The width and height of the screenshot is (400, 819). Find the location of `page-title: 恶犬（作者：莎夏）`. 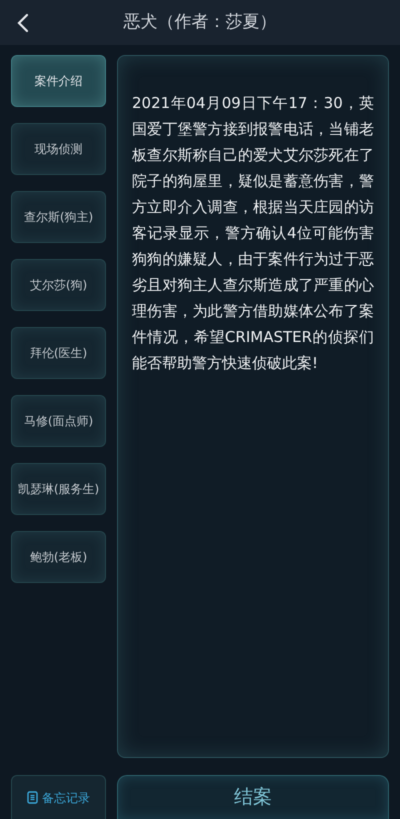

page-title: 恶犬（作者：莎夏） is located at coordinates (200, 22).